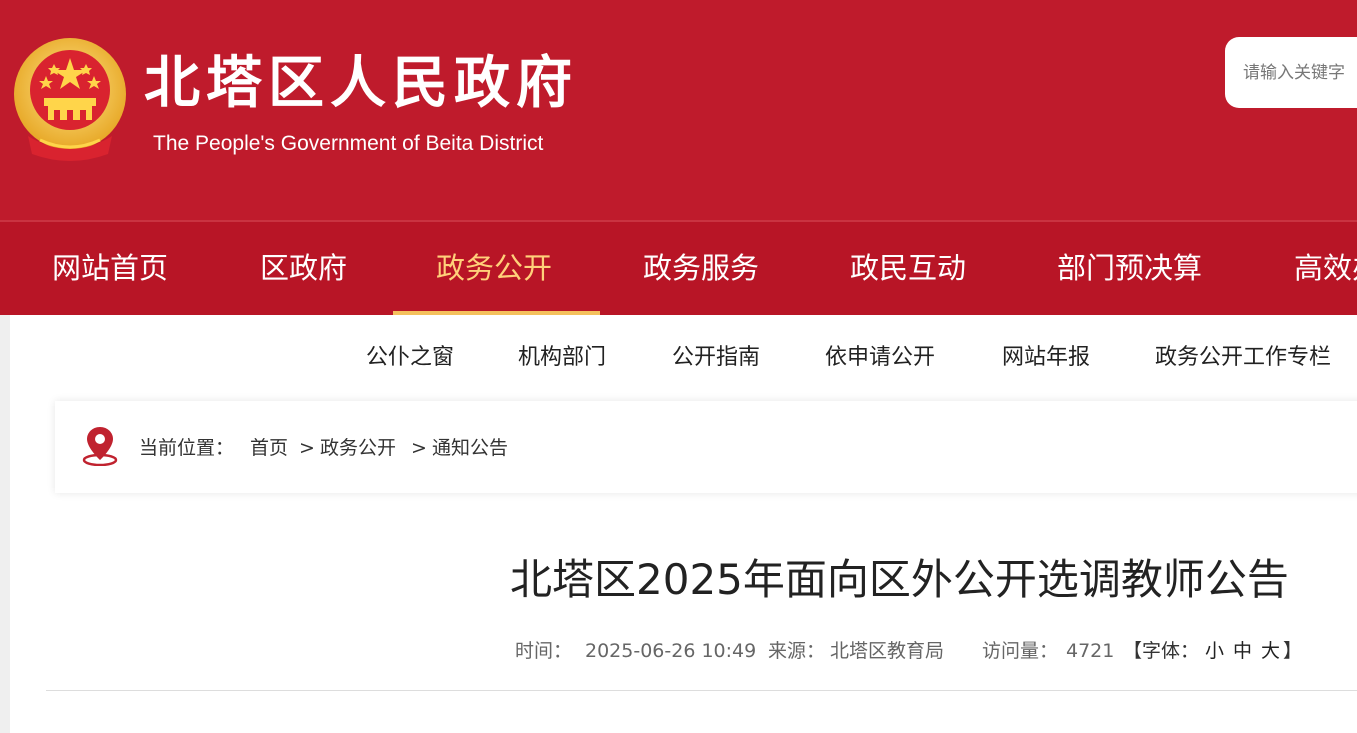  I want to click on font-size-close: 】, so click(1293, 651).